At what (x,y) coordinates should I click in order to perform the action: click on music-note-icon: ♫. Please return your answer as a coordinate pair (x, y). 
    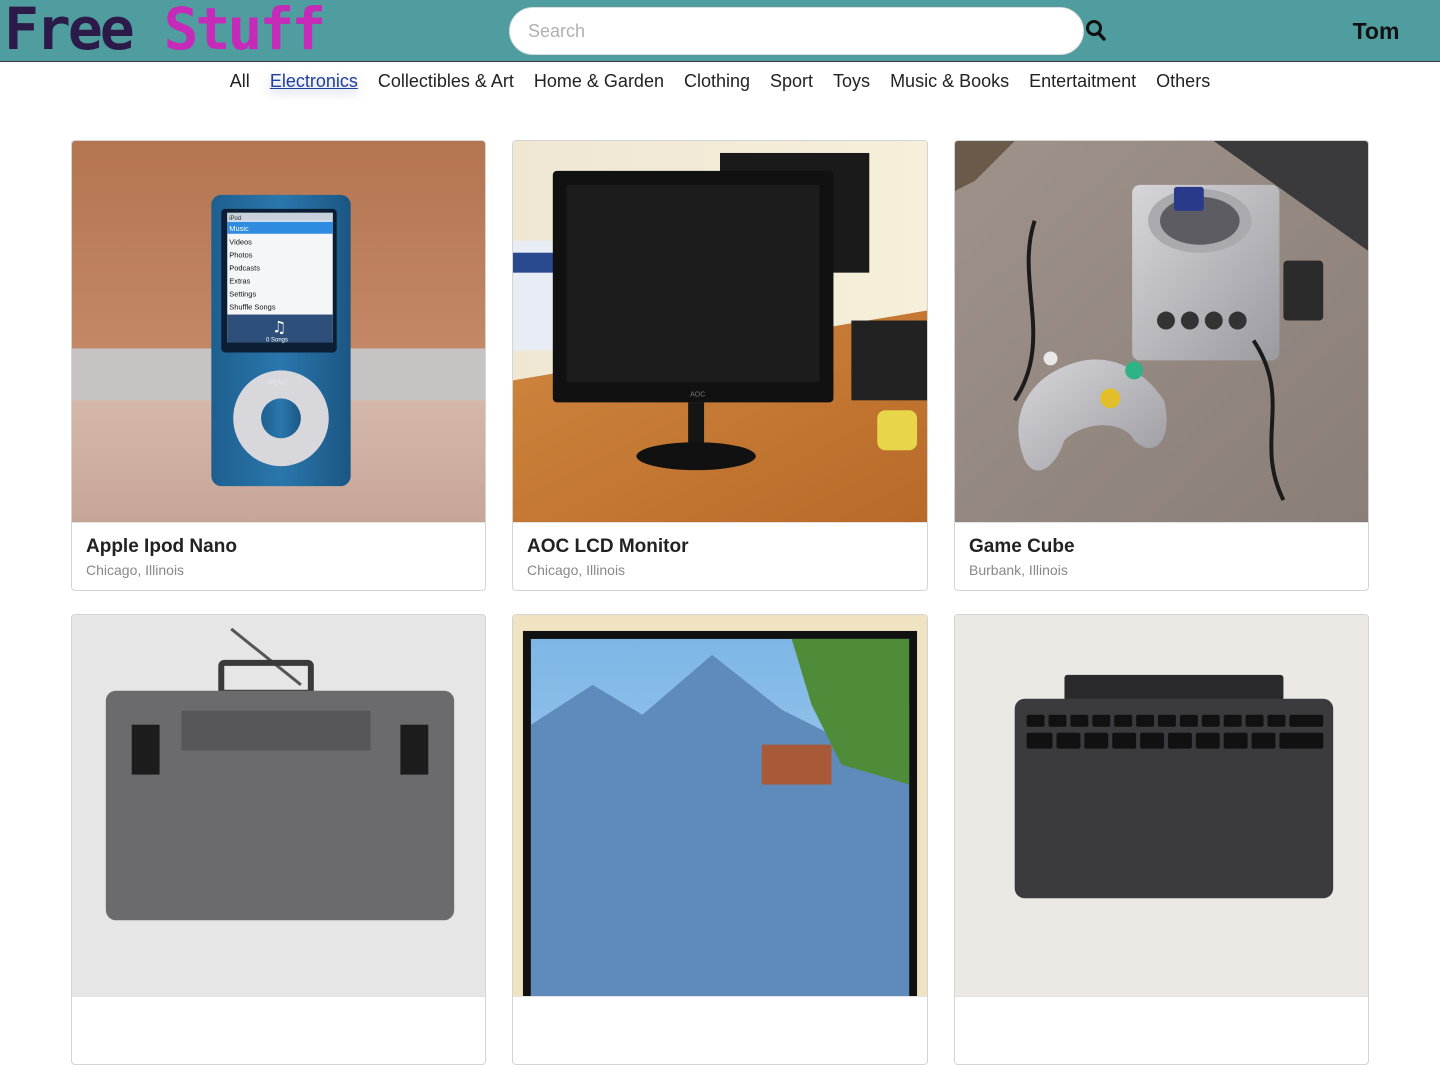
    Looking at the image, I should click on (279, 326).